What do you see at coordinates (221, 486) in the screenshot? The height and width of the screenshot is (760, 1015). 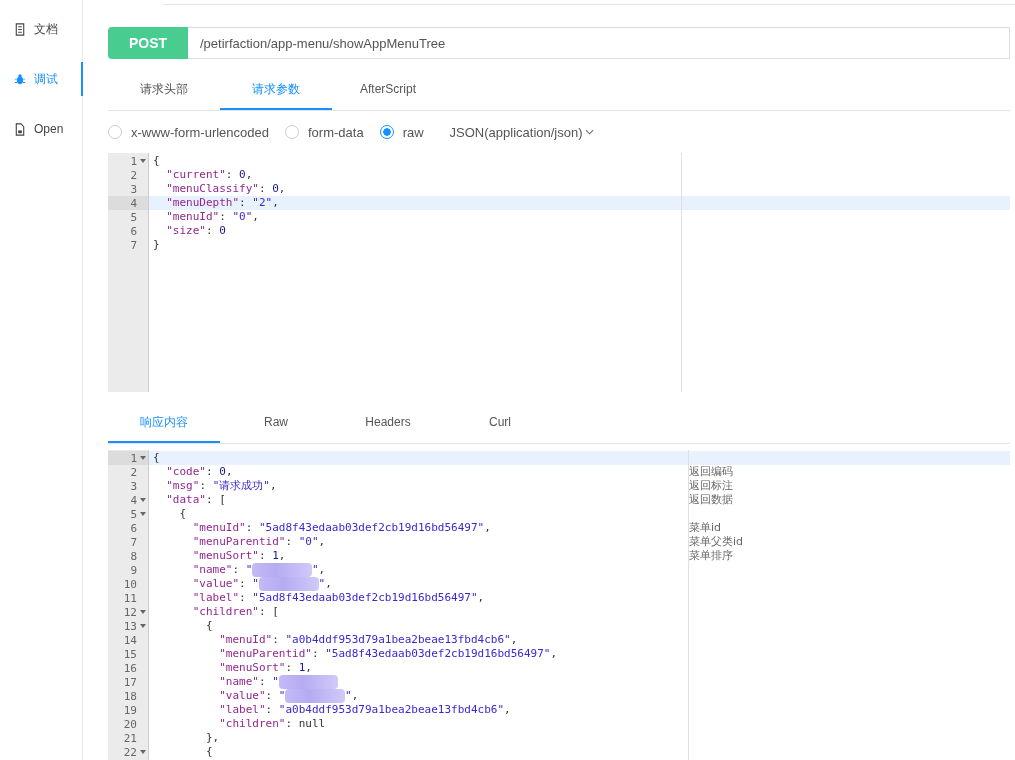 I see `code-line: "msg": "请求成功",` at bounding box center [221, 486].